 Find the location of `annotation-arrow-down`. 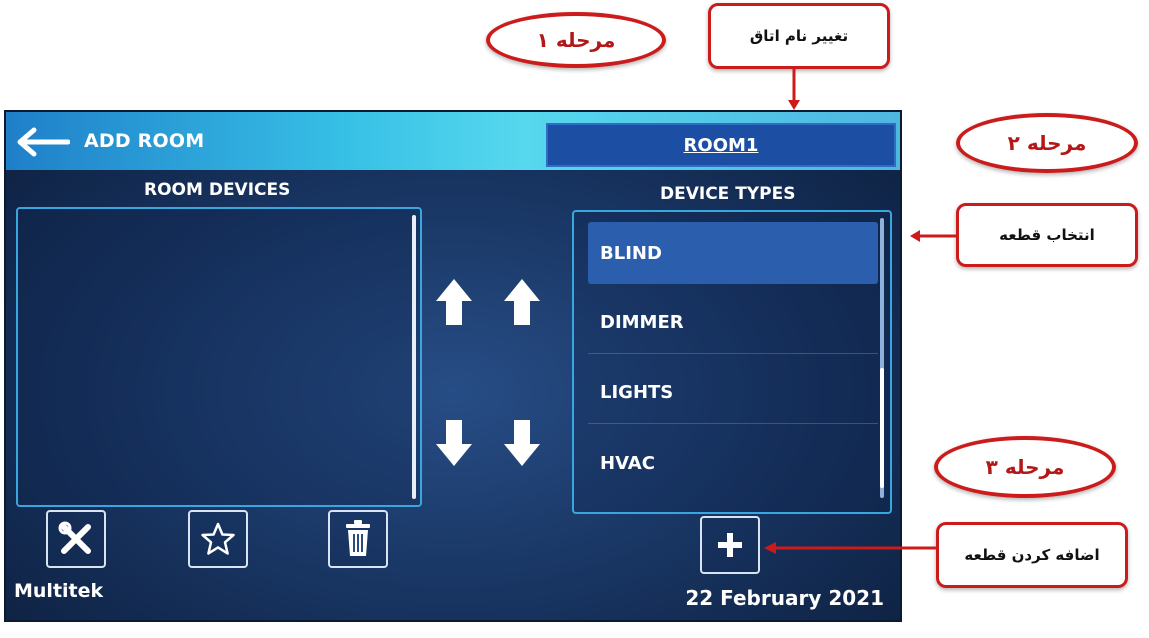

annotation-arrow-down is located at coordinates (794, 89).